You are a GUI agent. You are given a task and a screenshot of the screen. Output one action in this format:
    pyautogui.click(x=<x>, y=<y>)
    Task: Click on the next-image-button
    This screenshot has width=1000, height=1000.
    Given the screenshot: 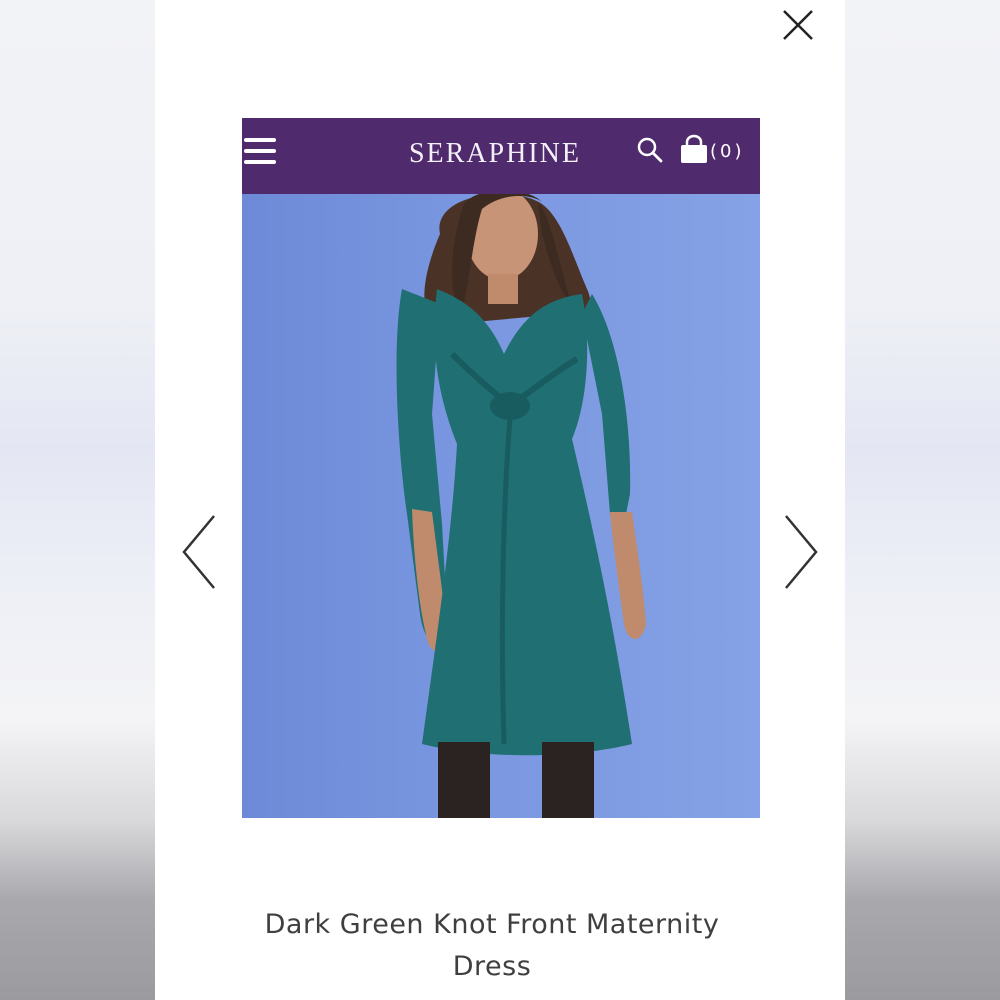 What is the action you would take?
    pyautogui.click(x=802, y=552)
    